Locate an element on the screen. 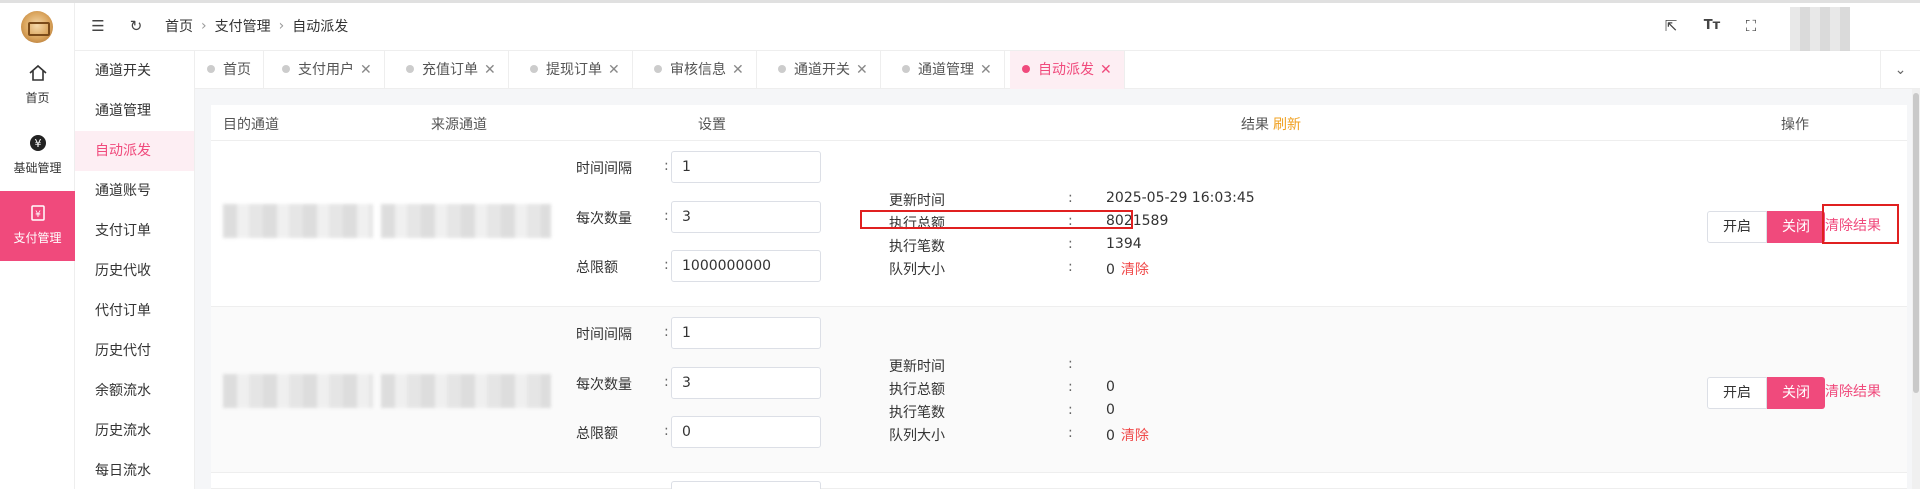 This screenshot has height=489, width=1920. submenu-item: 历史流水 is located at coordinates (134, 431).